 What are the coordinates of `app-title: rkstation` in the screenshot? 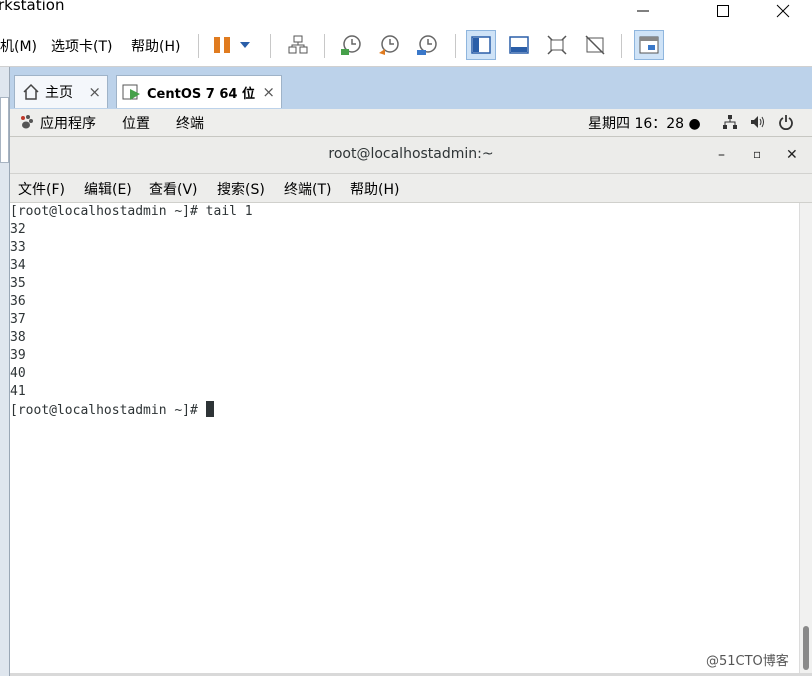 It's located at (32, 7).